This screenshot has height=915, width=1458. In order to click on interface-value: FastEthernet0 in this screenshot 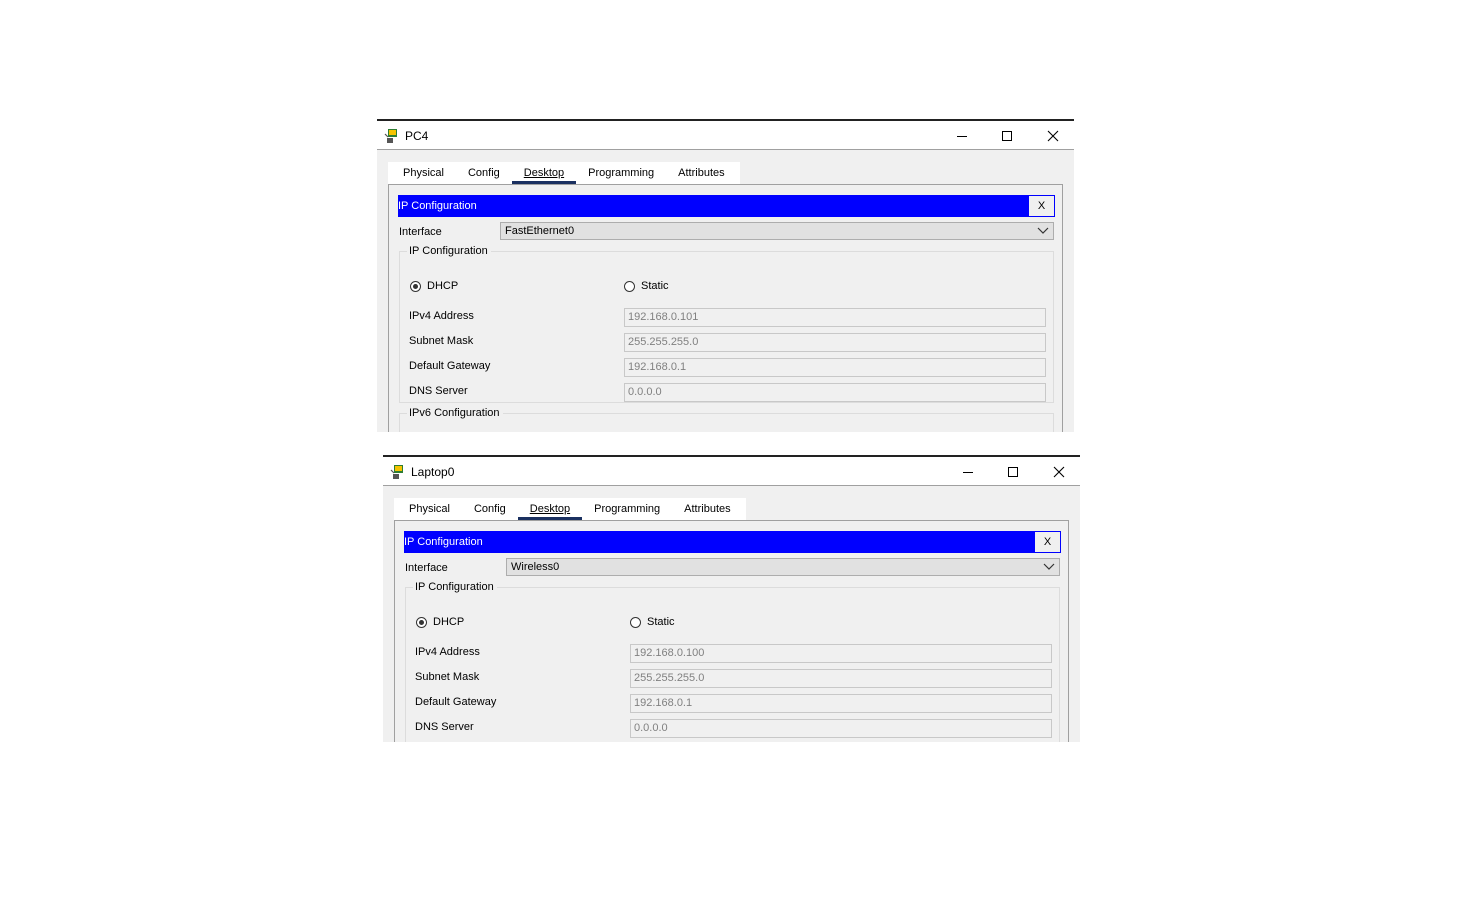, I will do `click(540, 231)`.